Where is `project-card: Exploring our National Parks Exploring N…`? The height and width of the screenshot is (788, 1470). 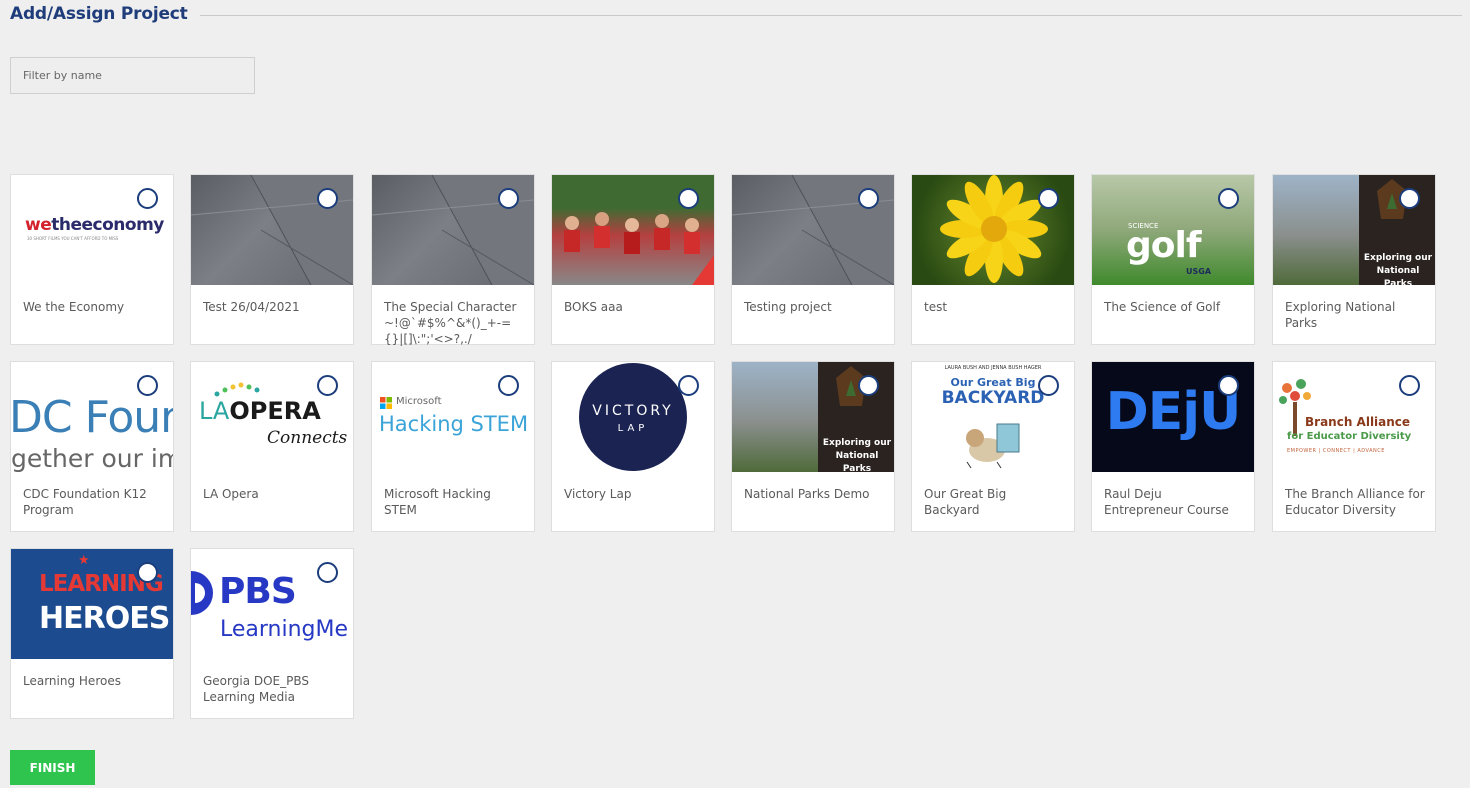
project-card: Exploring our National Parks Exploring N… is located at coordinates (1354, 259).